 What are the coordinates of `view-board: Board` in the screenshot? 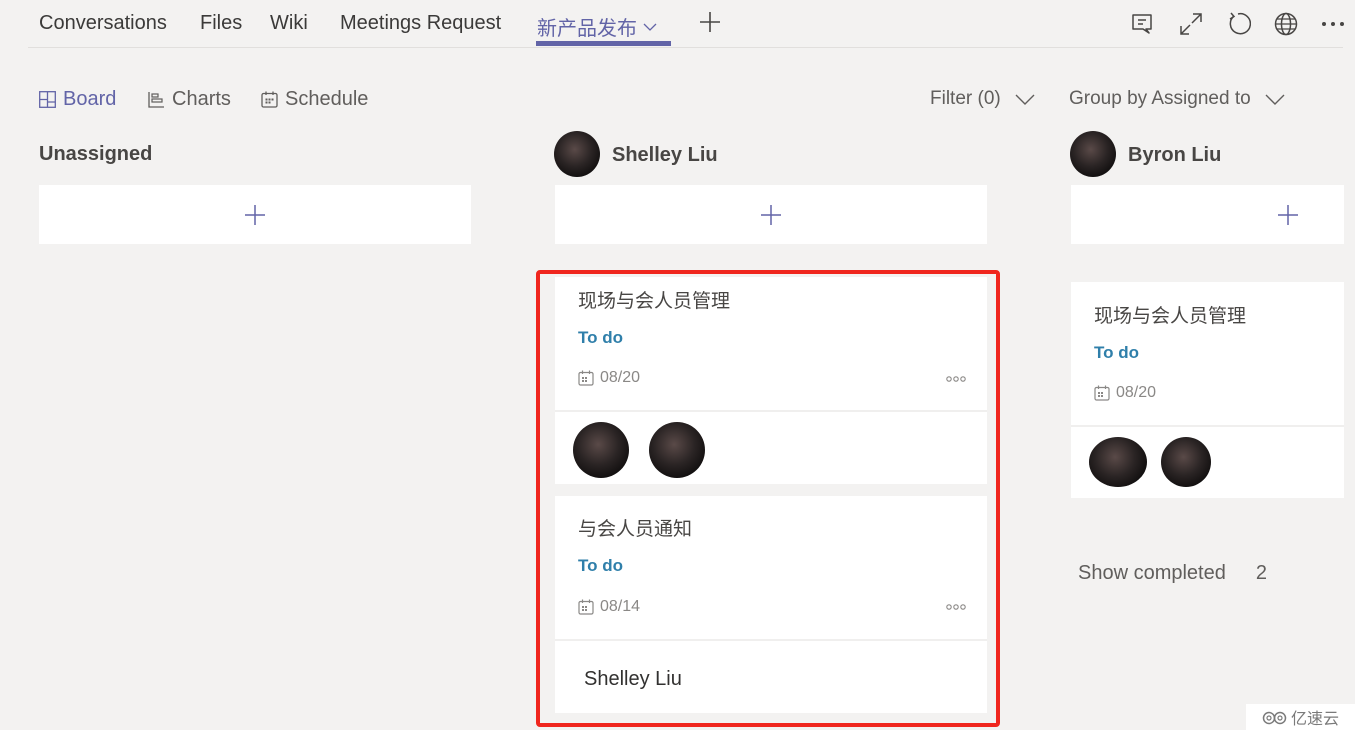 It's located at (77, 99).